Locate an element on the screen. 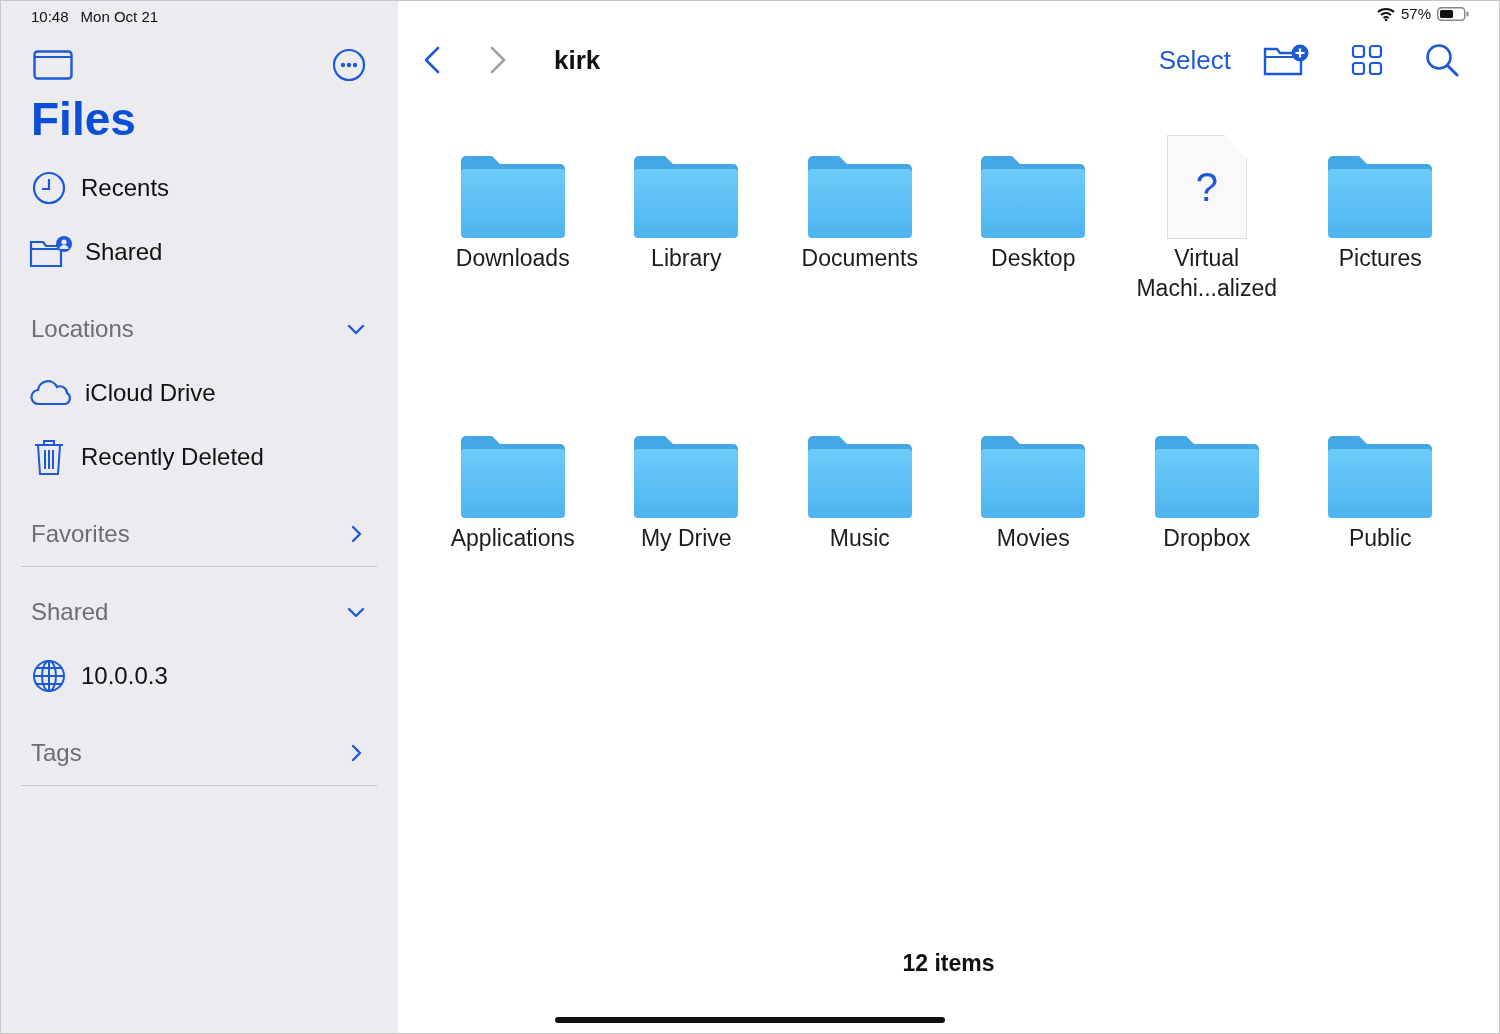 Image resolution: width=1500 pixels, height=1034 pixels. battery-icon is located at coordinates (1453, 13).